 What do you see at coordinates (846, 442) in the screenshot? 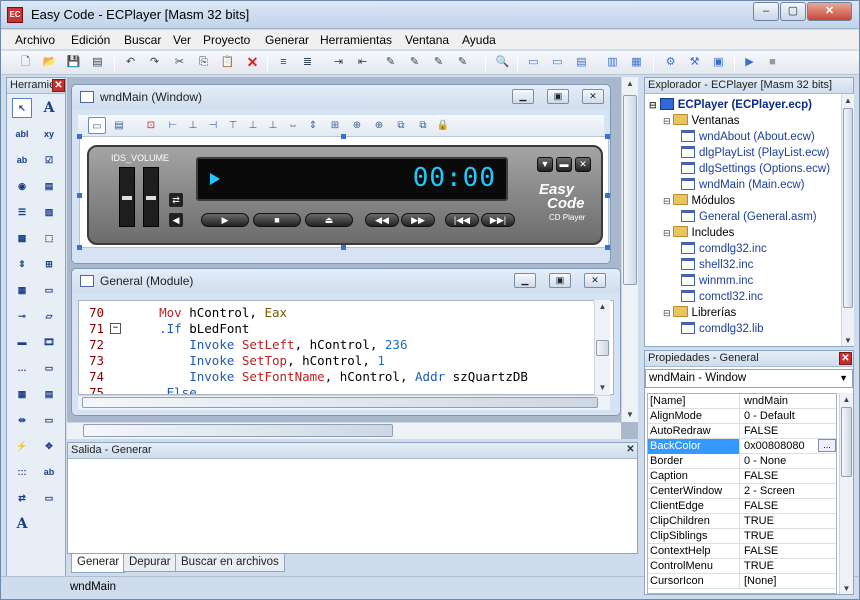
I see `properties-scroll-thumb` at bounding box center [846, 442].